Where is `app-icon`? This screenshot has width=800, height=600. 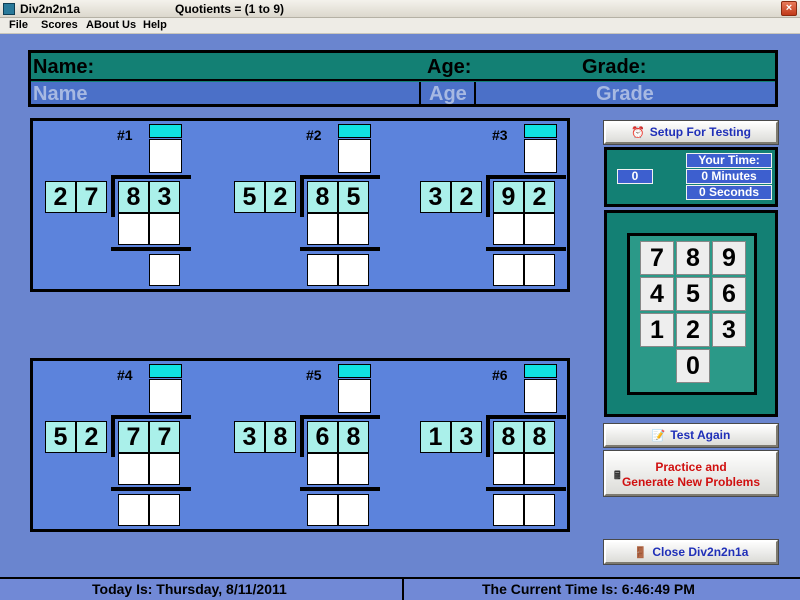
app-icon is located at coordinates (9, 9).